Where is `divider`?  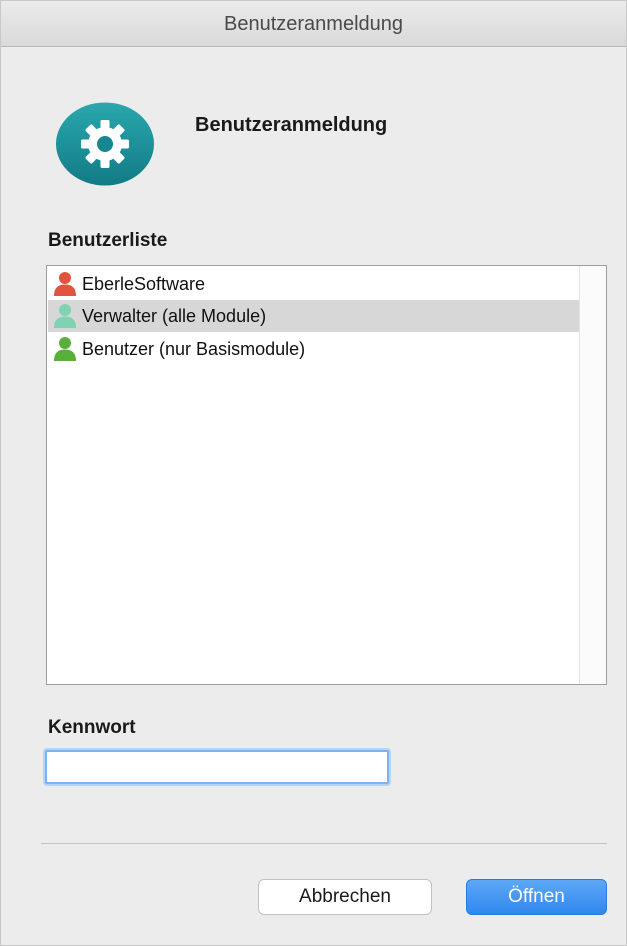 divider is located at coordinates (324, 843).